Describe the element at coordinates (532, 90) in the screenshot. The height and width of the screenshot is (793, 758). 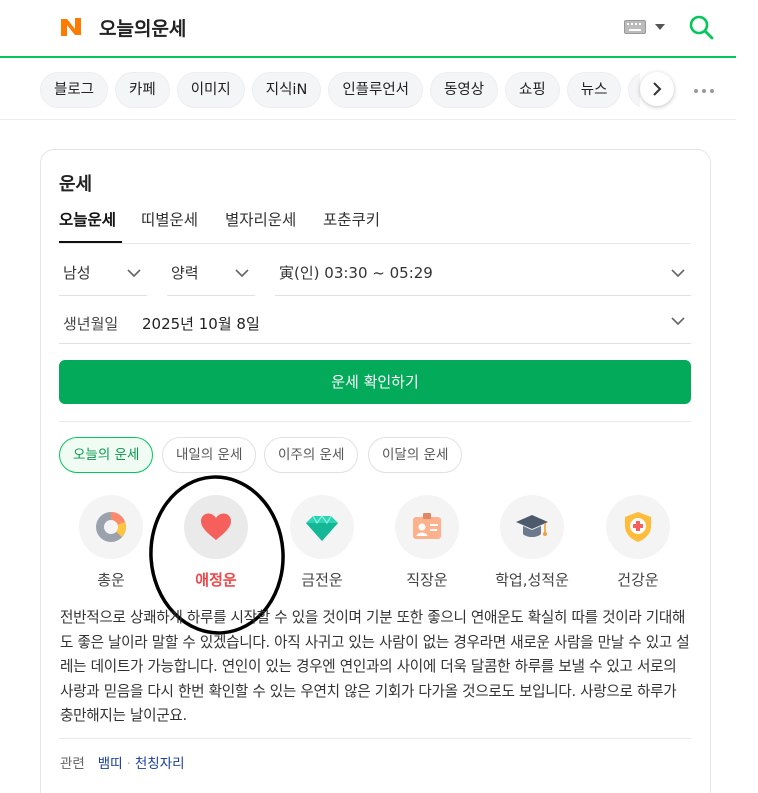
I see `category-tab-shopping: 쇼핑` at that location.